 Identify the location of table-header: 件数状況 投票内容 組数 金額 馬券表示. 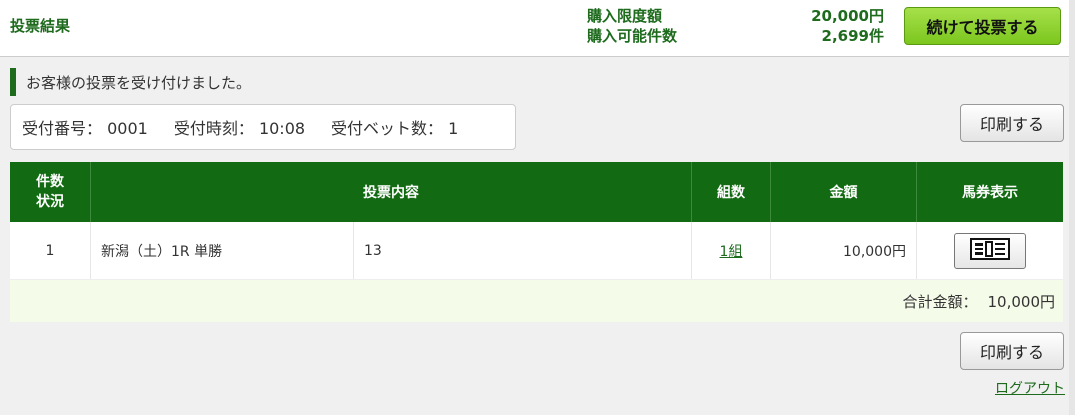
(536, 192).